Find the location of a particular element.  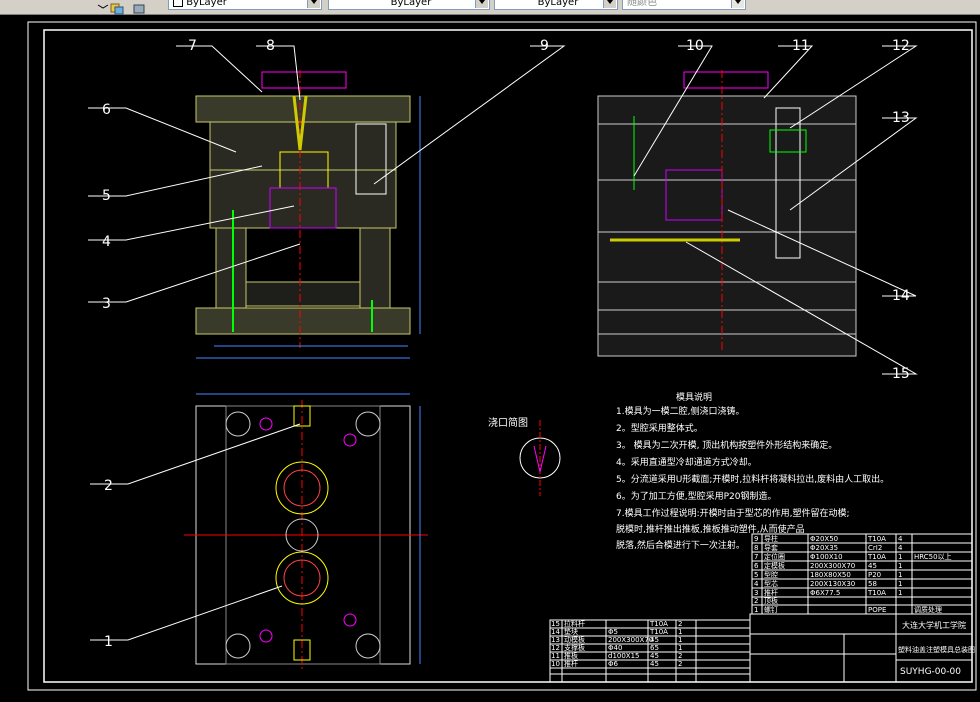

plotstyle-value: 随颜色 is located at coordinates (642, 4).